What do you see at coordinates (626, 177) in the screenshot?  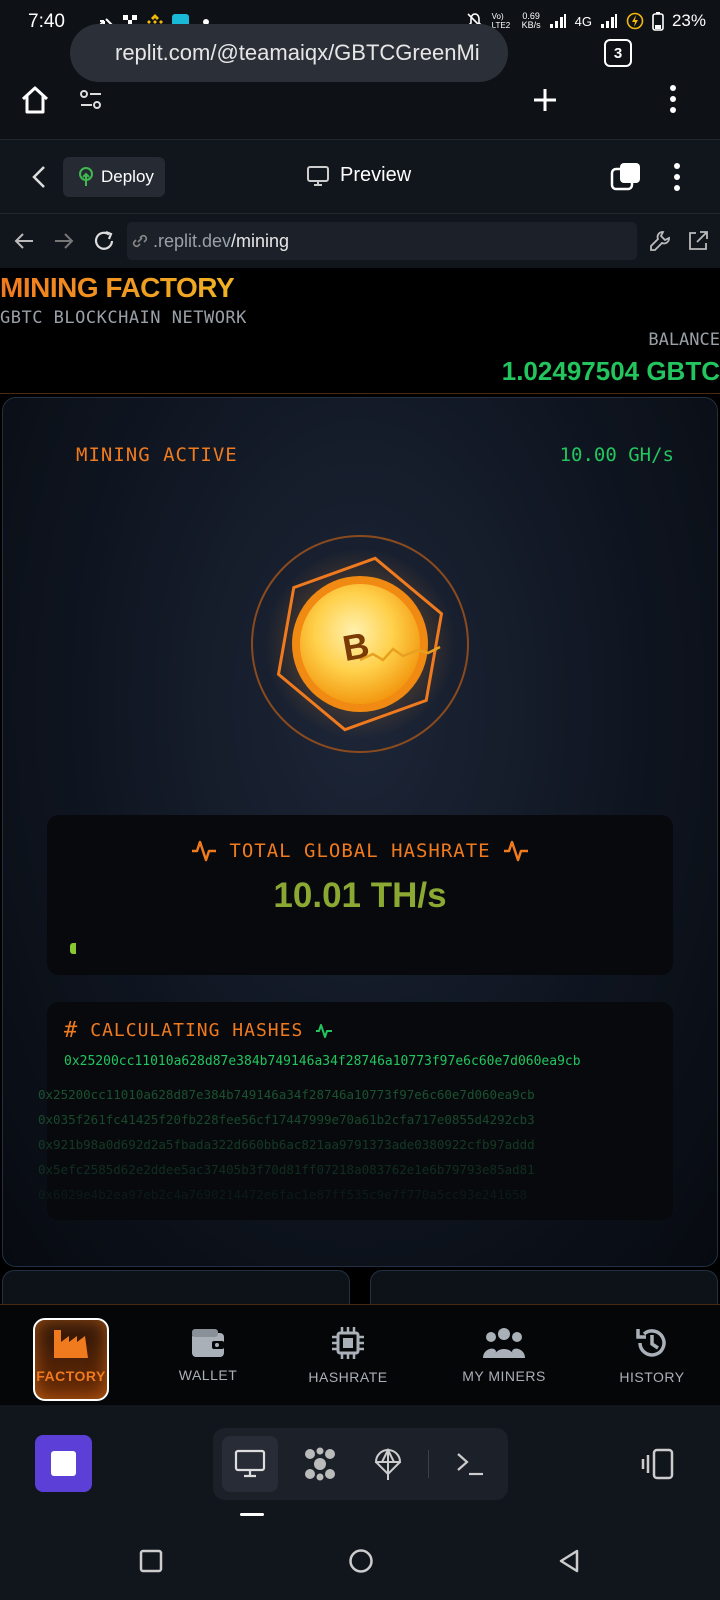 I see `windows-icon` at bounding box center [626, 177].